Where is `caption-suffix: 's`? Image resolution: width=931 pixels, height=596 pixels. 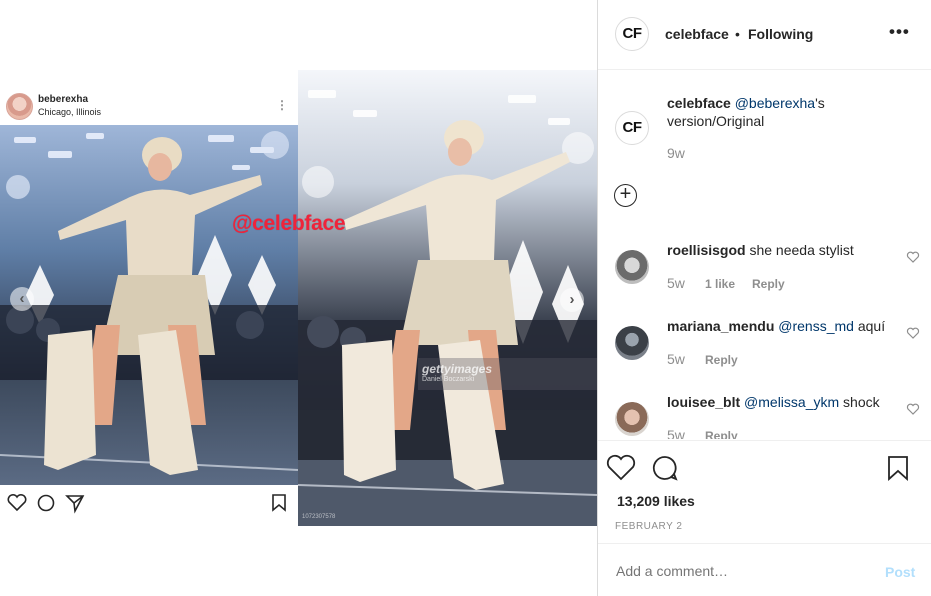
caption-suffix: 's is located at coordinates (820, 103).